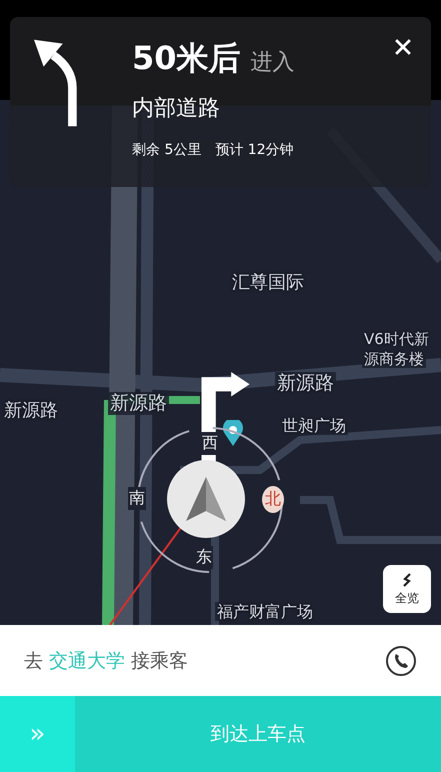 This screenshot has width=441, height=772. I want to click on slide-handle: », so click(37, 734).